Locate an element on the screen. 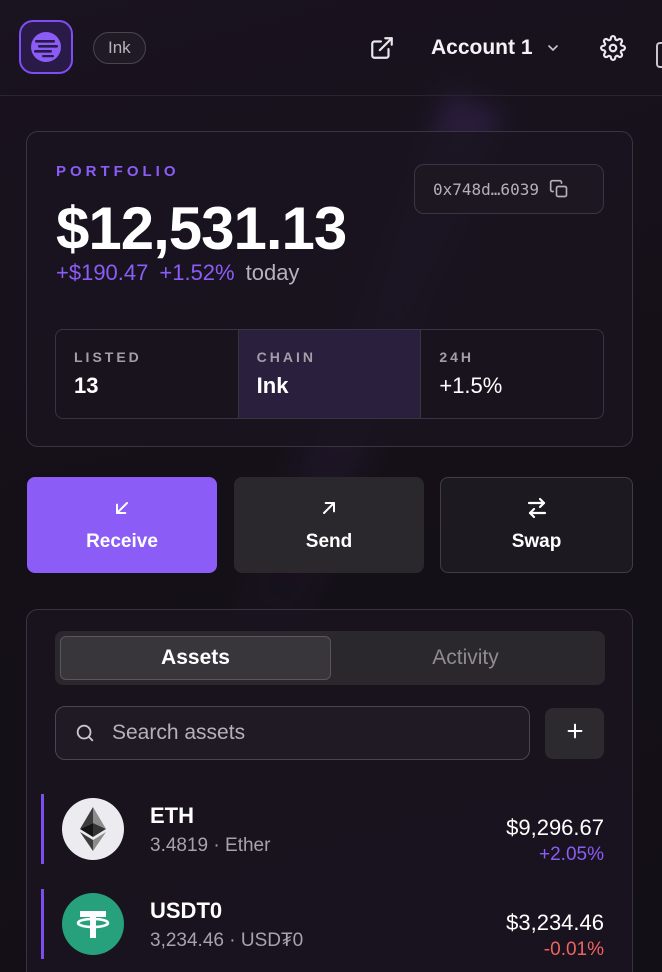 The width and height of the screenshot is (662, 972). arrow-down-left-icon is located at coordinates (122, 508).